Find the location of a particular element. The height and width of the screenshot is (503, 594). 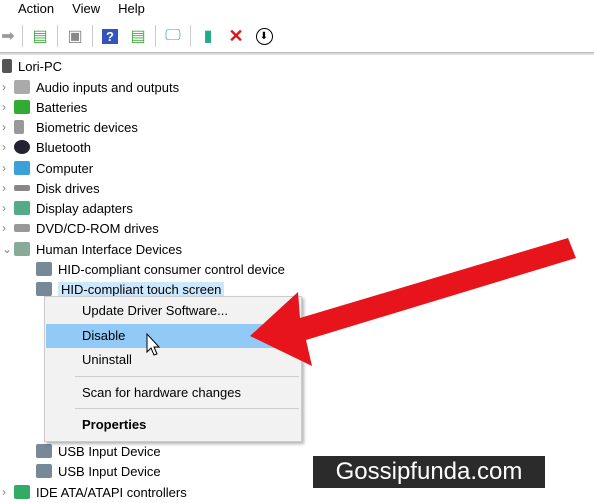

watermark: Gossipfunda.com is located at coordinates (429, 472).